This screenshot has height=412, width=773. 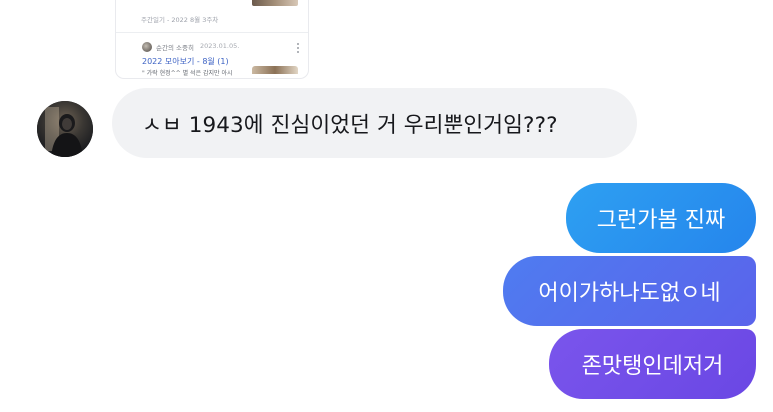 What do you see at coordinates (175, 48) in the screenshot?
I see `post-author: 순간의 소중히` at bounding box center [175, 48].